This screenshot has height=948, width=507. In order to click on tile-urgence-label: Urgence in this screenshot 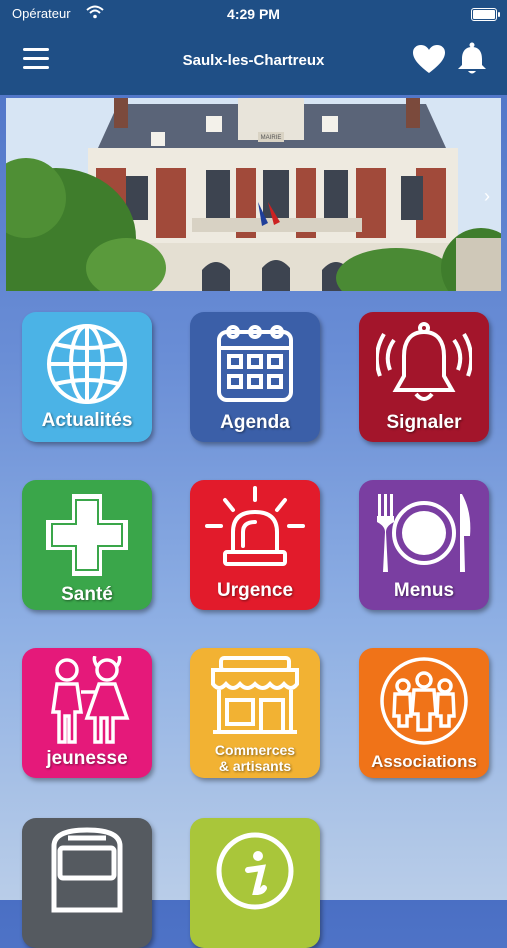, I will do `click(255, 590)`.